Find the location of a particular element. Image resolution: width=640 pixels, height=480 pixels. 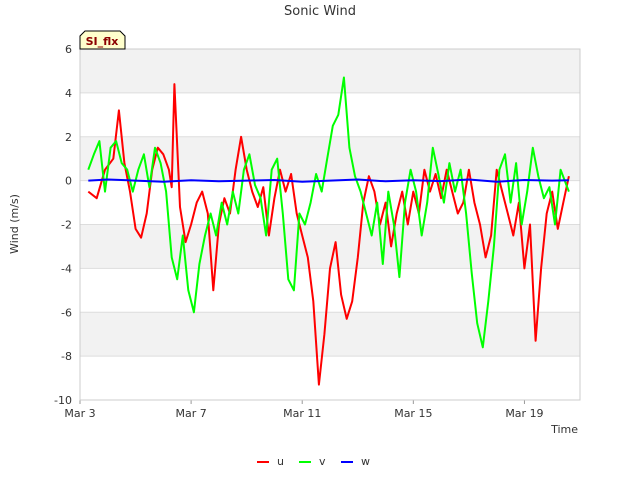

x-tick-label: Mar 15 is located at coordinates (413, 413).